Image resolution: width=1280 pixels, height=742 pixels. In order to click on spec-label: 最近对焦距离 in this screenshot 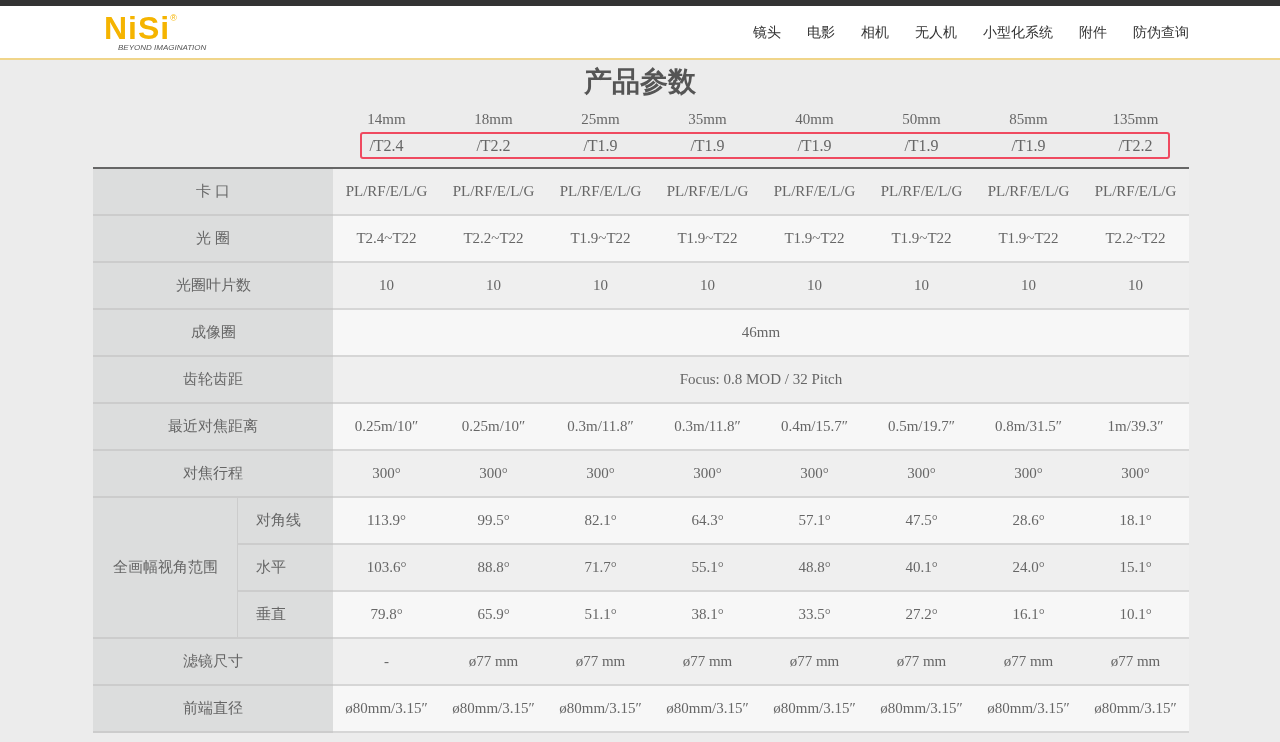, I will do `click(213, 426)`.